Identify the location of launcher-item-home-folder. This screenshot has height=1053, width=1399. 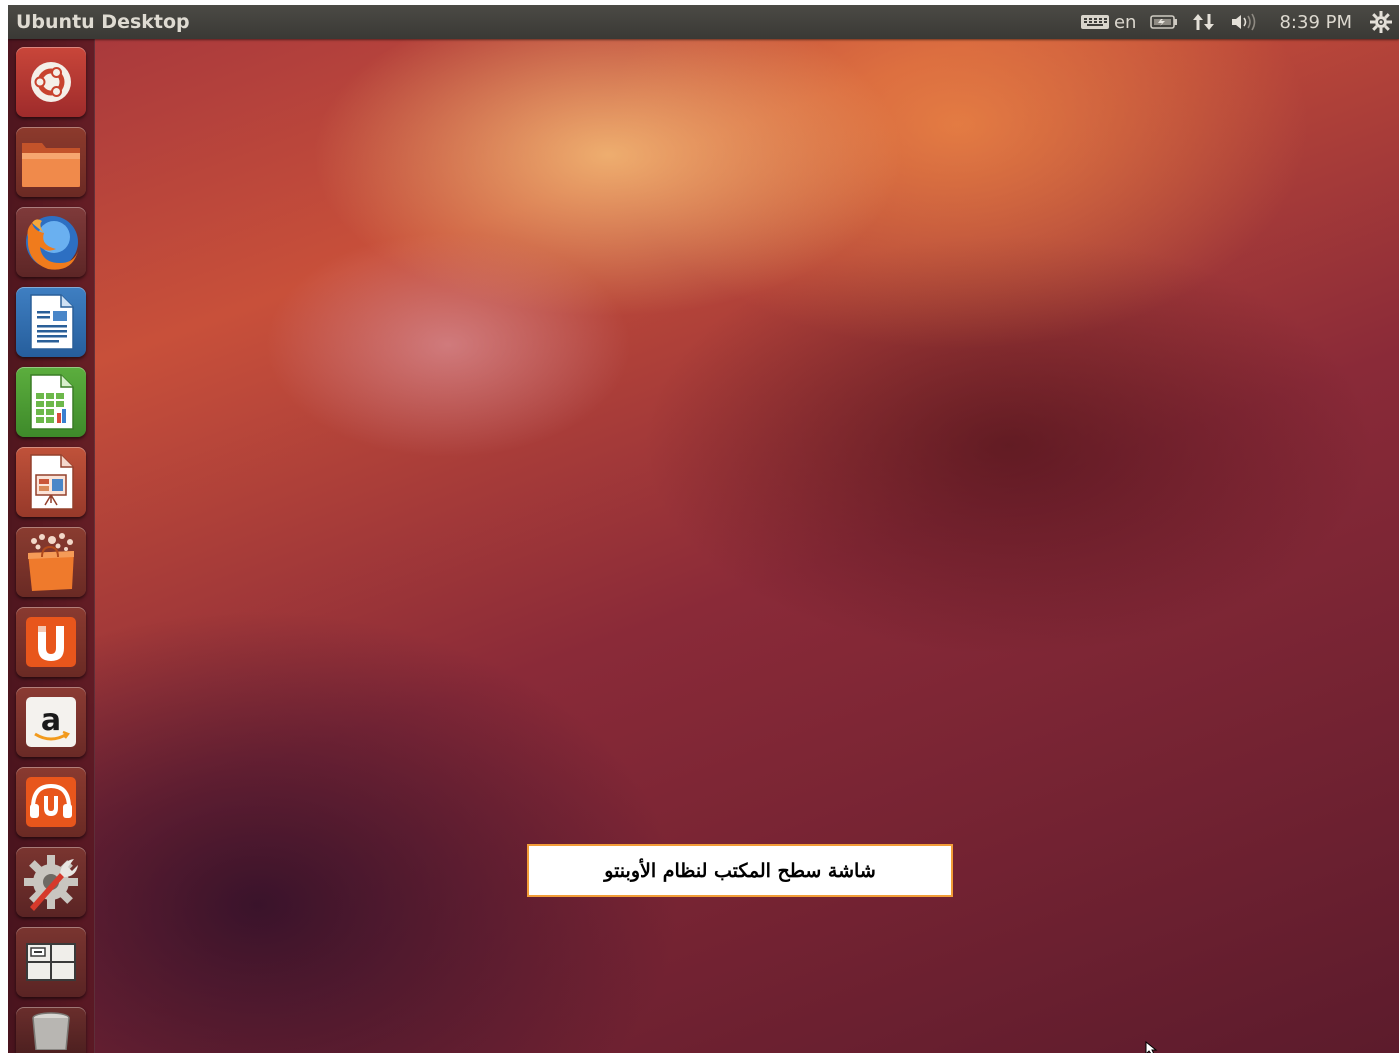
(51, 162).